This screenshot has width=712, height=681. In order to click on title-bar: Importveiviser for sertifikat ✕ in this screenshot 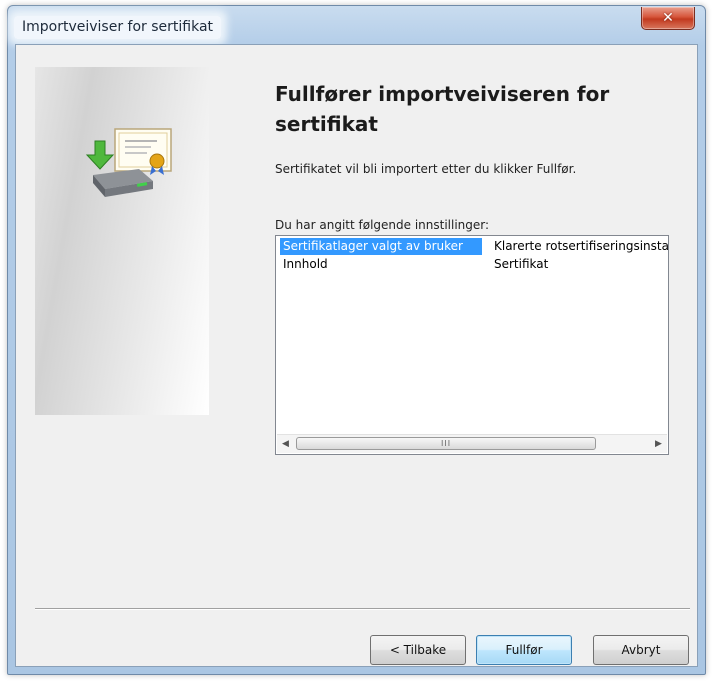, I will do `click(356, 25)`.